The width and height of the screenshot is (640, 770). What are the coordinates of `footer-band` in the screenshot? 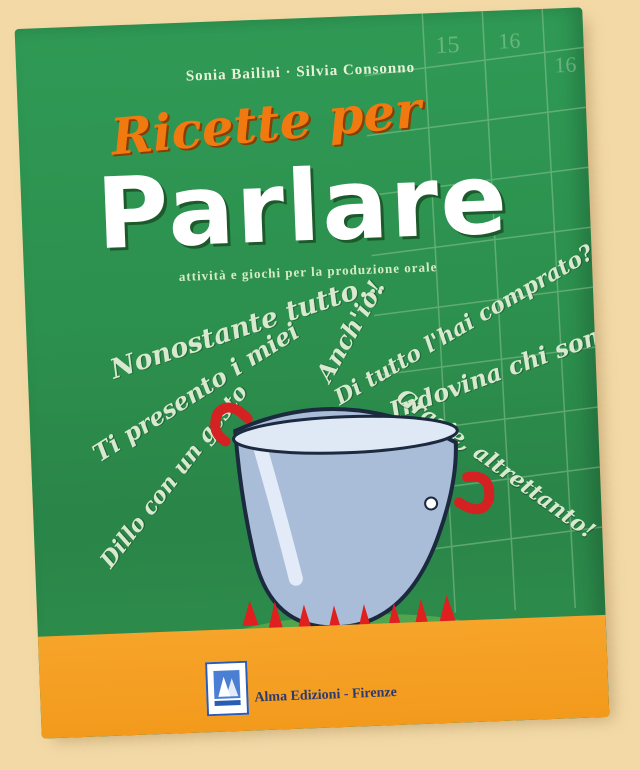 It's located at (323, 676).